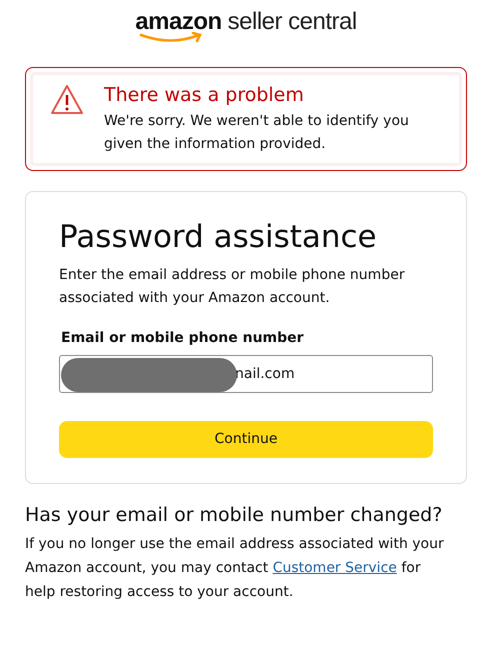 The height and width of the screenshot is (646, 492). Describe the element at coordinates (334, 568) in the screenshot. I see `customer-service-link: Customer Service` at that location.